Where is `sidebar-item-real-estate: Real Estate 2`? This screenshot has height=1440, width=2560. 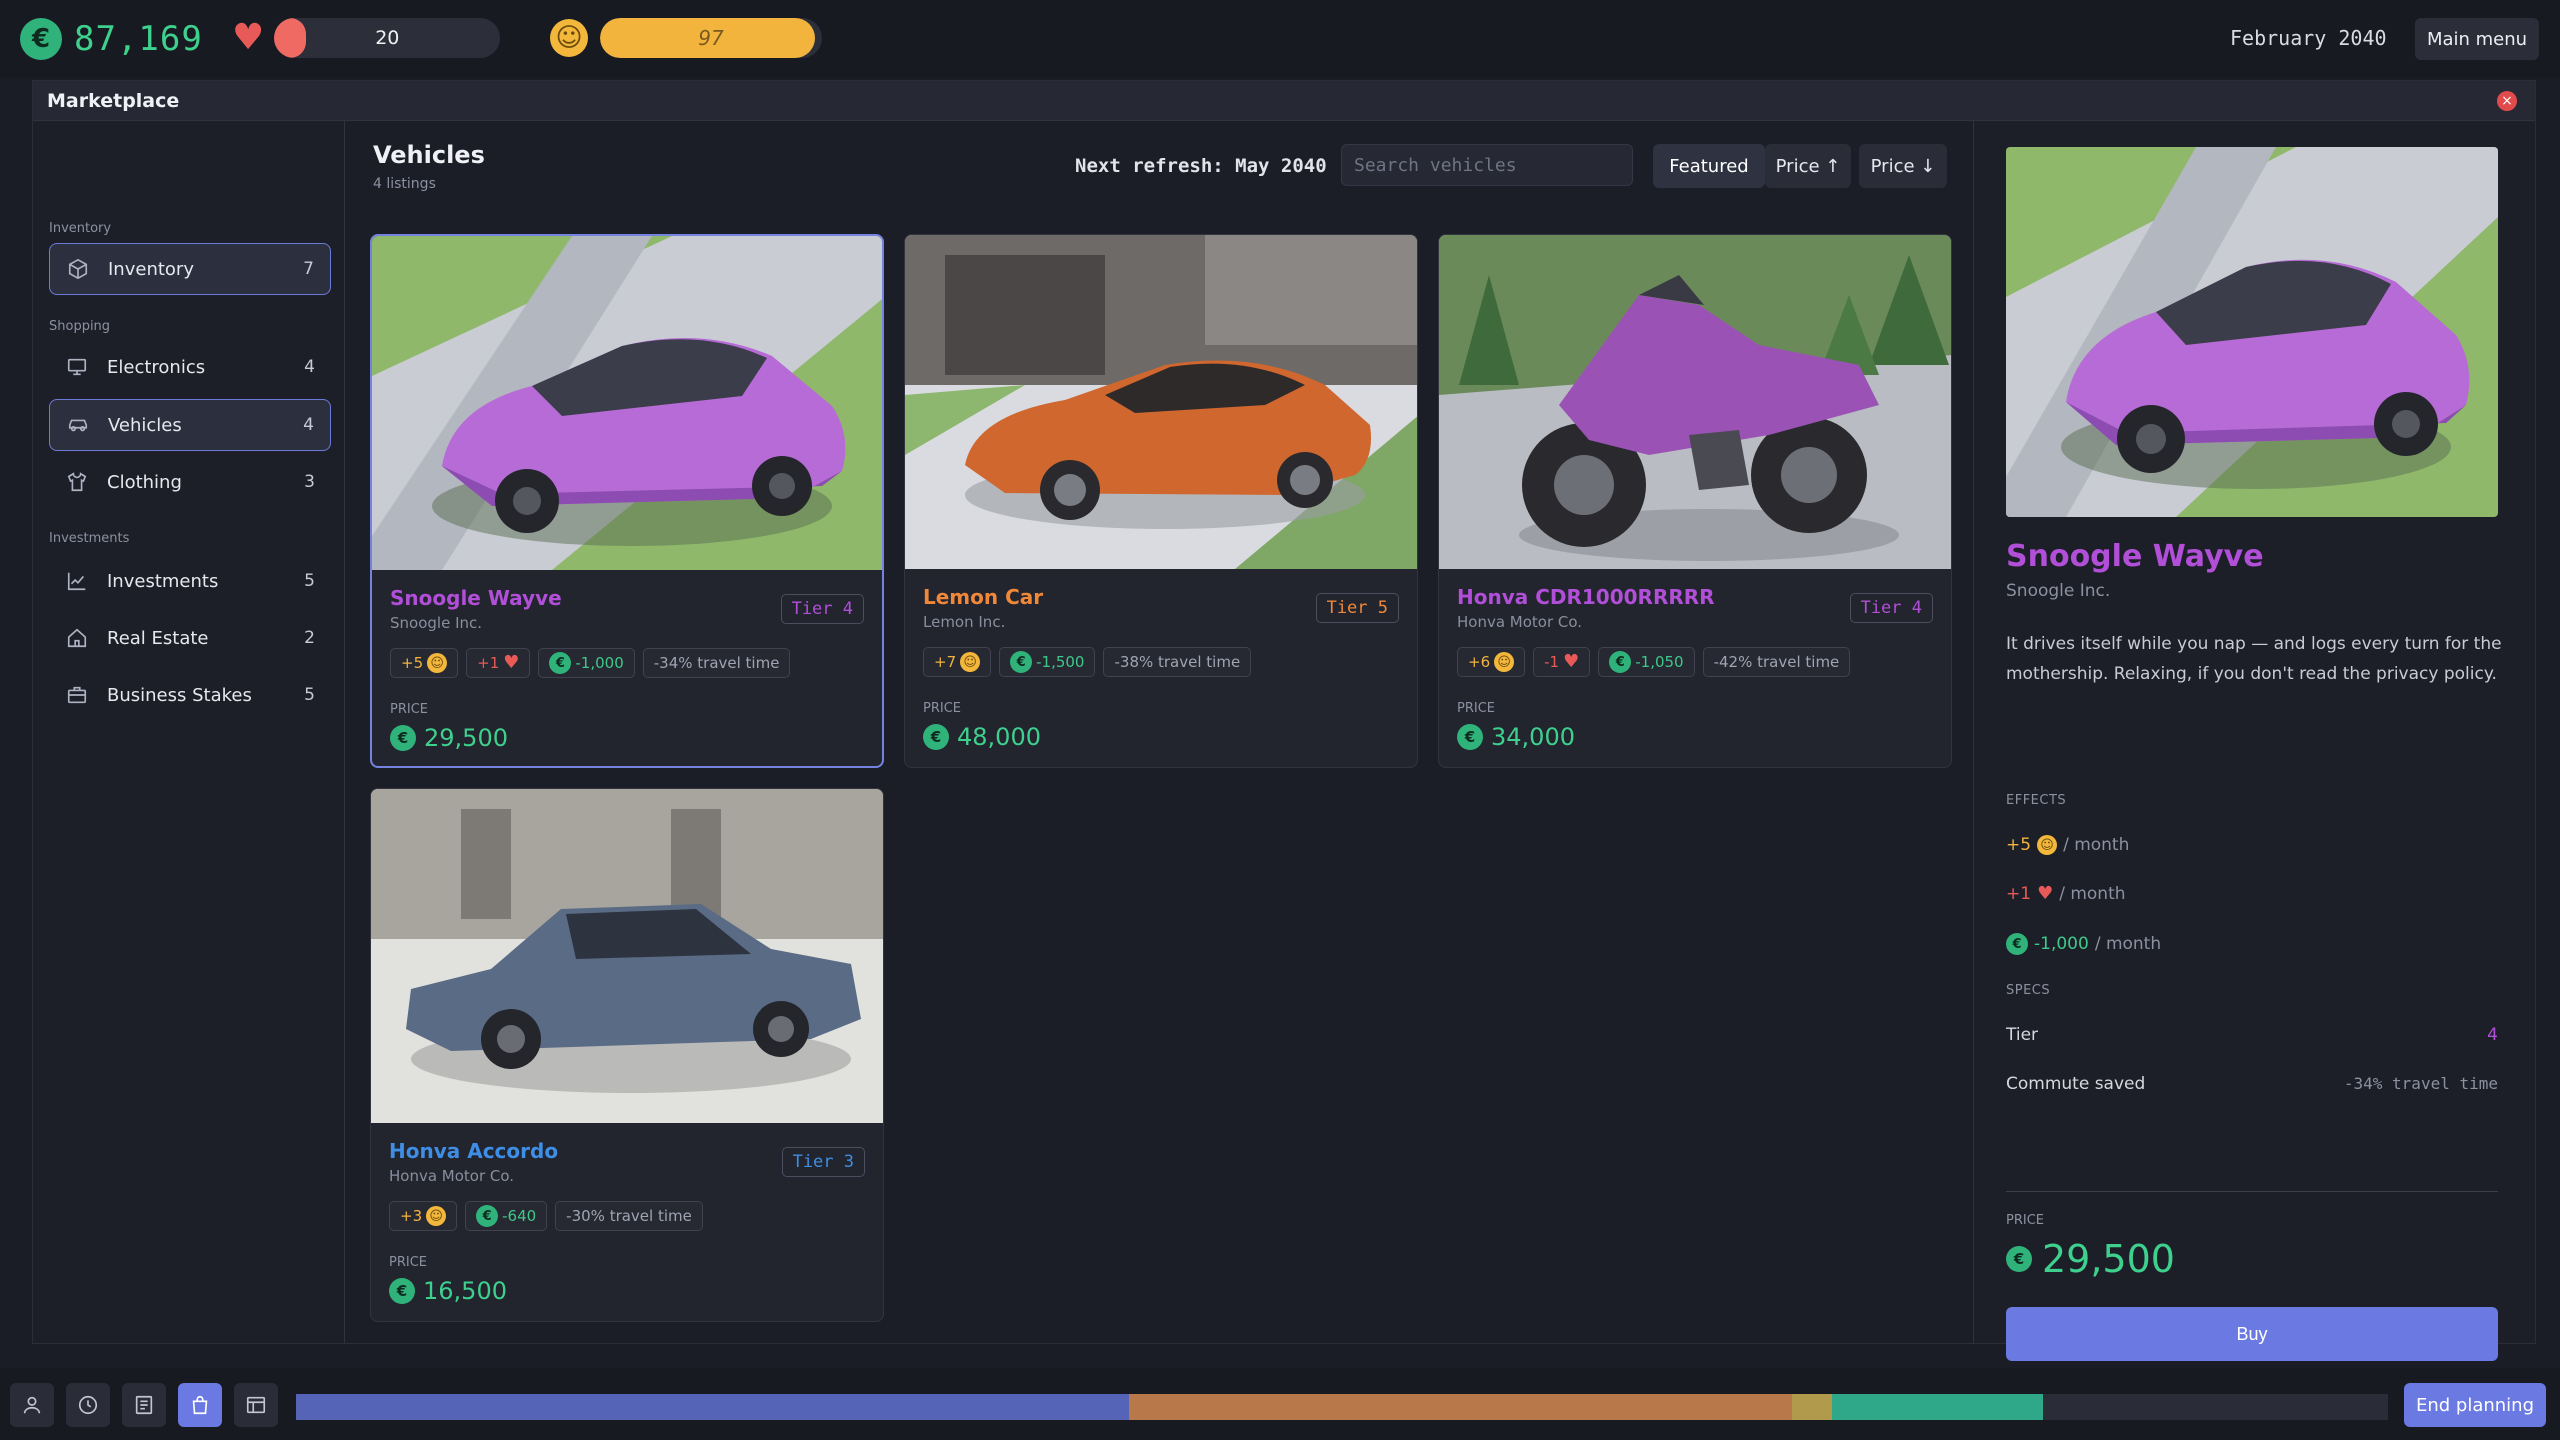 sidebar-item-real-estate: Real Estate 2 is located at coordinates (190, 638).